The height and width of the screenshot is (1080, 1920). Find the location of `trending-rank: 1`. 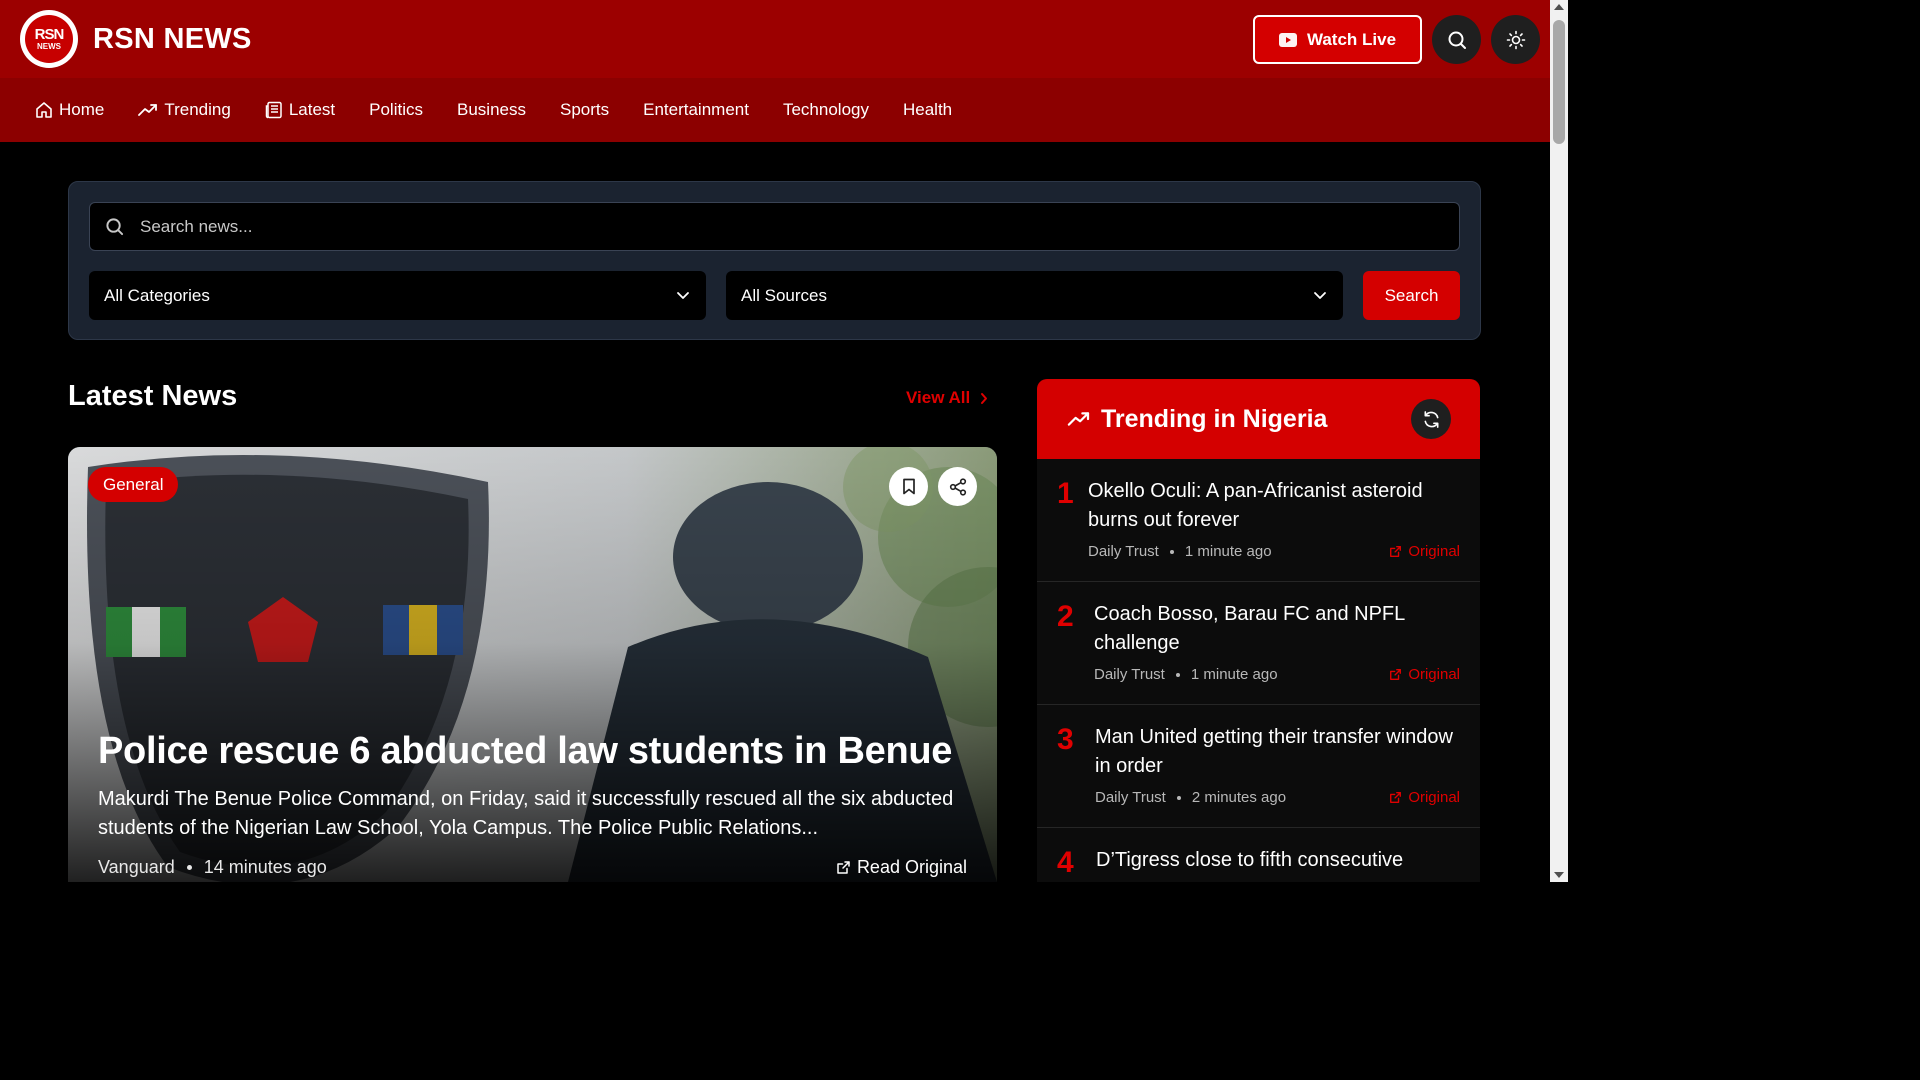

trending-rank: 1 is located at coordinates (1065, 493).